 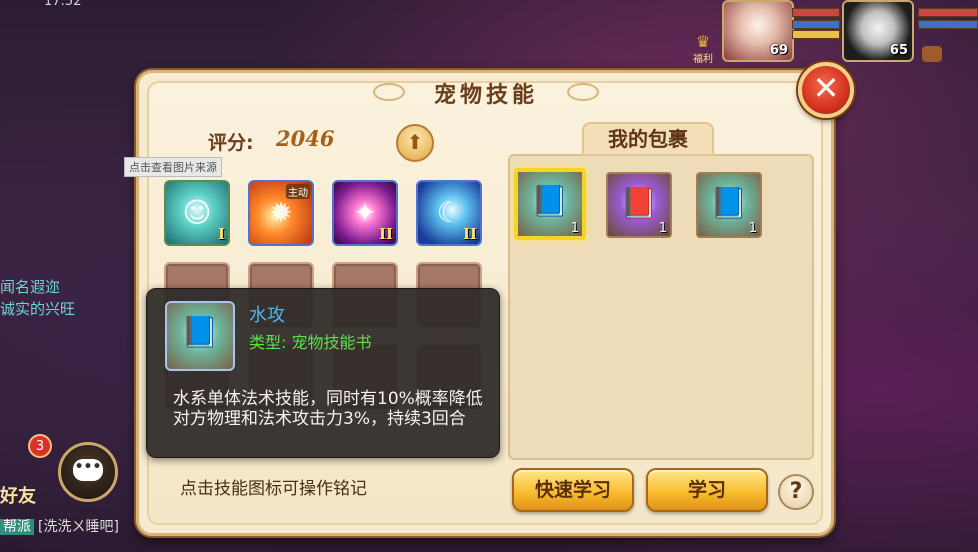 I want to click on welfare-label: 福利, so click(x=703, y=59).